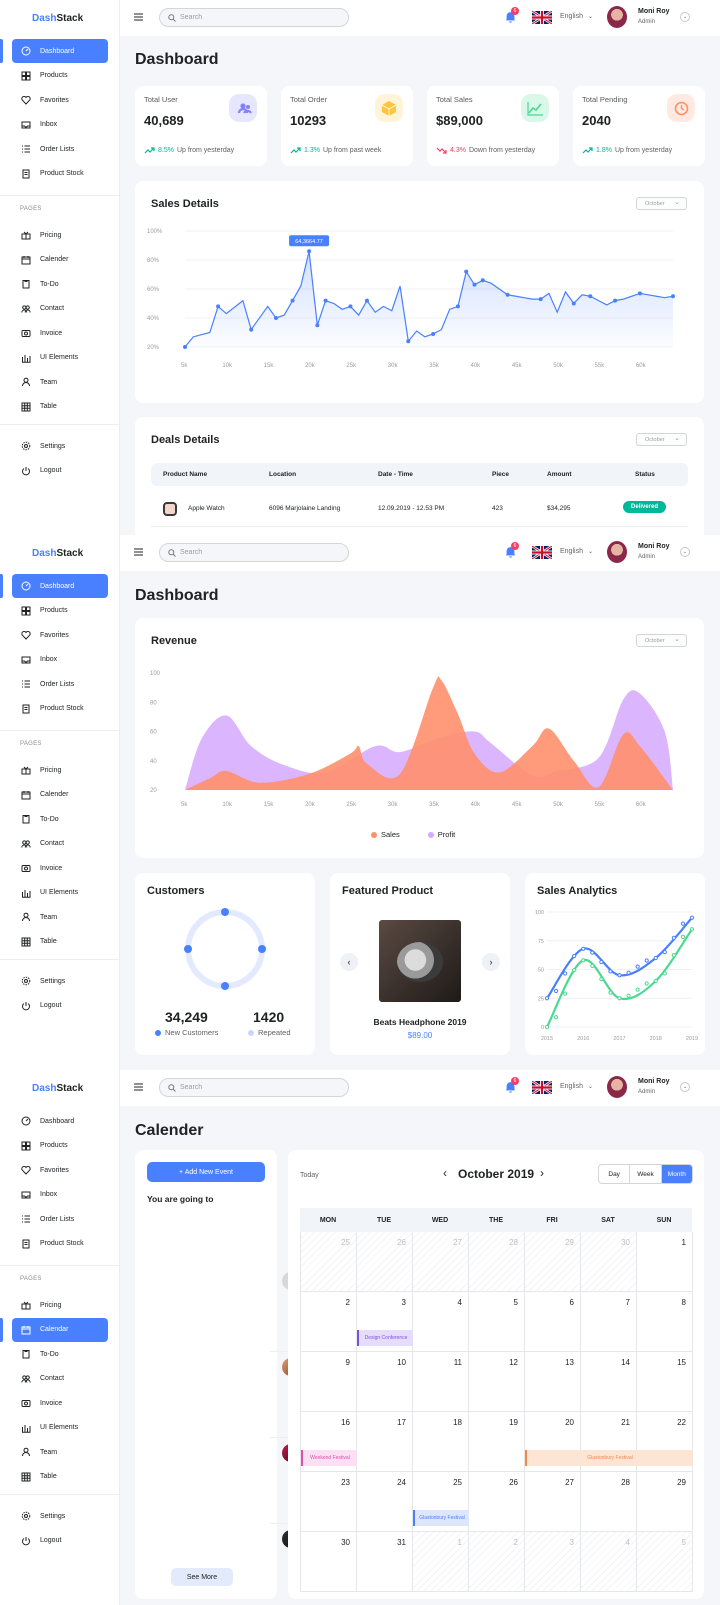 The height and width of the screenshot is (1605, 720). Describe the element at coordinates (553, 1562) in the screenshot. I see `calendar-day-cell: 3` at that location.